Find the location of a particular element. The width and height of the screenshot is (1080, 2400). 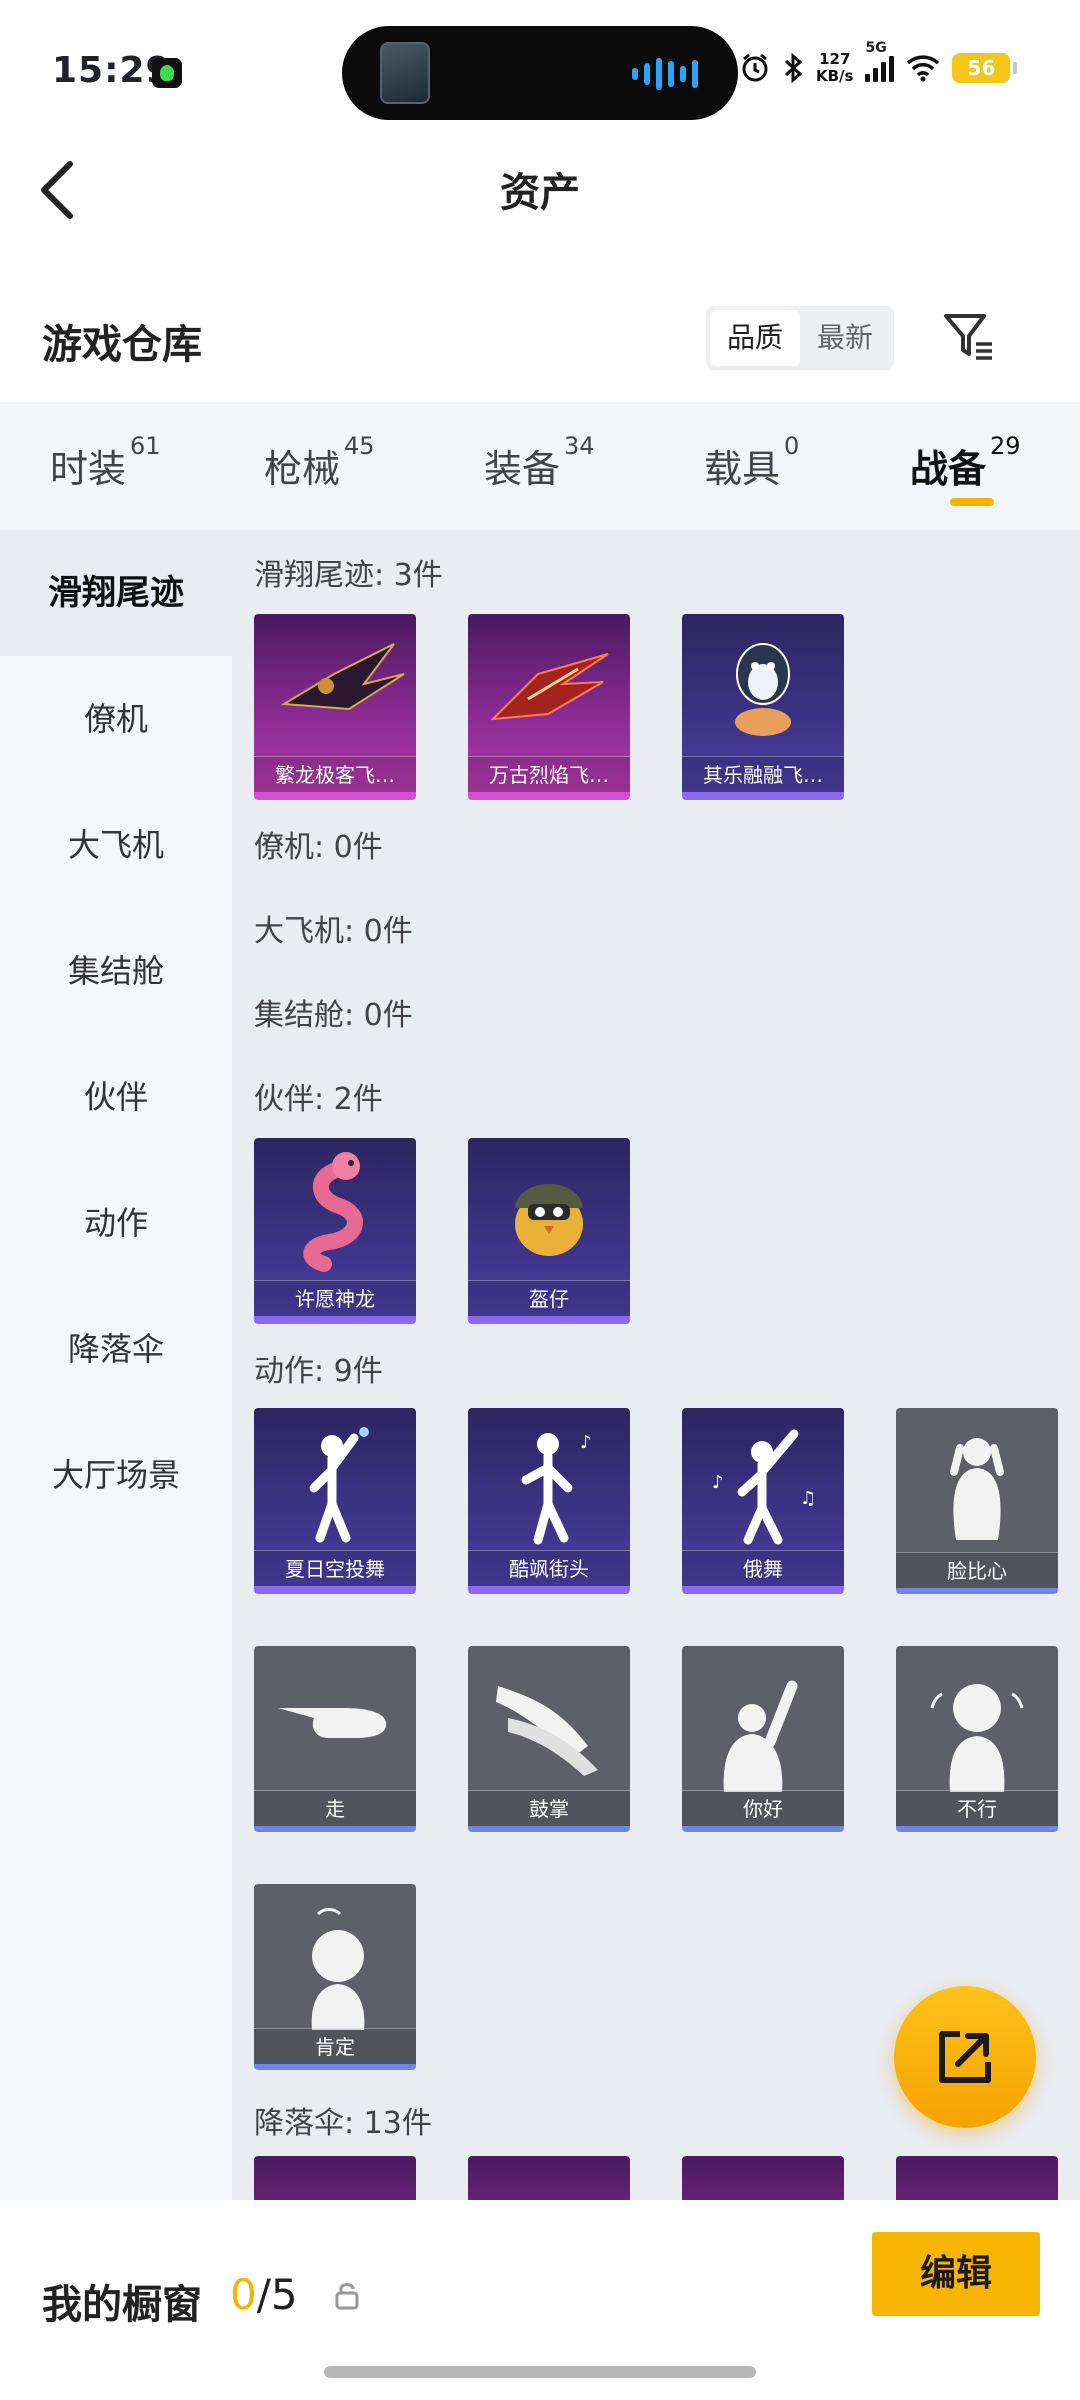

sidebar-item-partner: 伙伴 is located at coordinates (116, 1097).